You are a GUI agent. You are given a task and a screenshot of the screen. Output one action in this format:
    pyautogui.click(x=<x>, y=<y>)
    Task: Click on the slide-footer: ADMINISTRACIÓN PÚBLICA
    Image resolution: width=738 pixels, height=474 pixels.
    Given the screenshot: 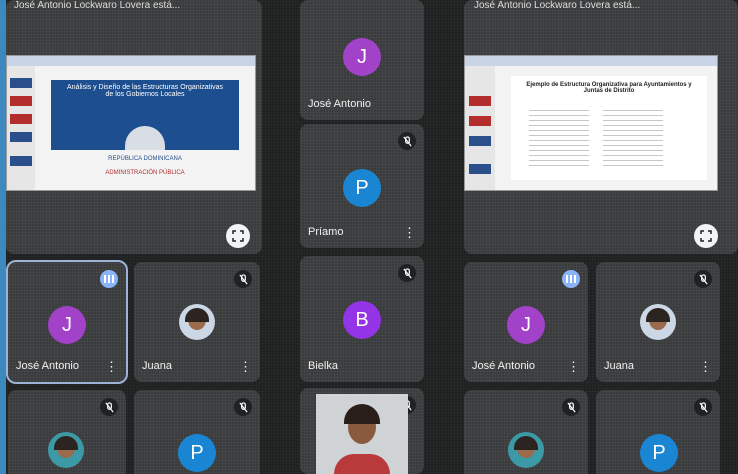 What is the action you would take?
    pyautogui.click(x=145, y=173)
    